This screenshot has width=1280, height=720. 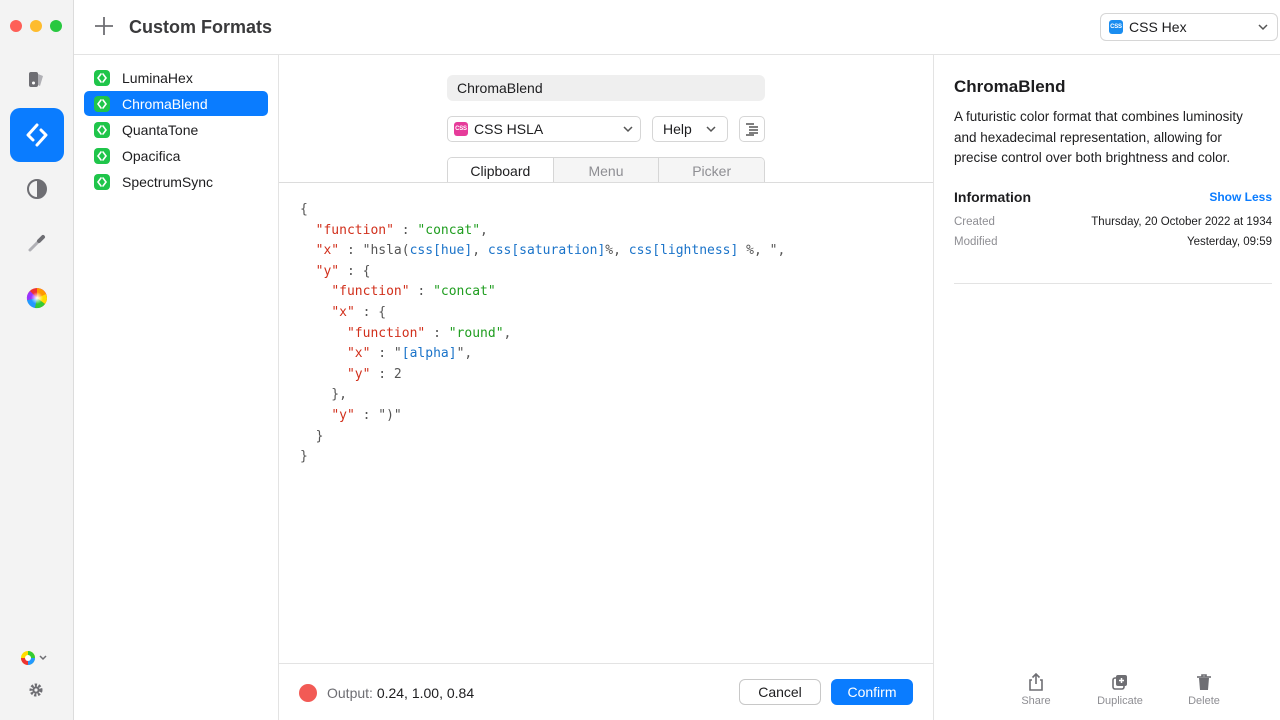 I want to click on format-code-button, so click(x=752, y=129).